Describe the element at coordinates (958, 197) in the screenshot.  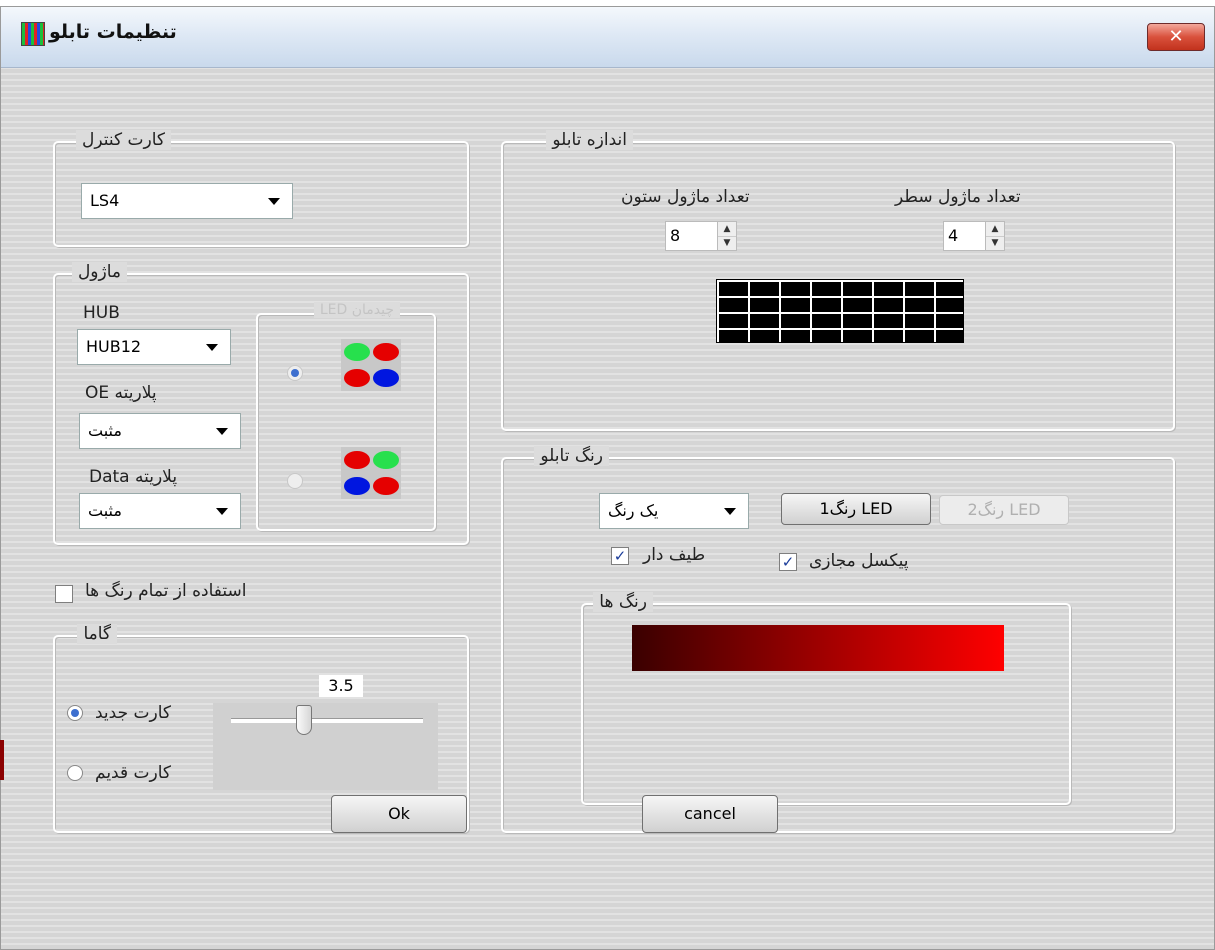
I see `row-count-label: تعداد ماژول سطر` at that location.